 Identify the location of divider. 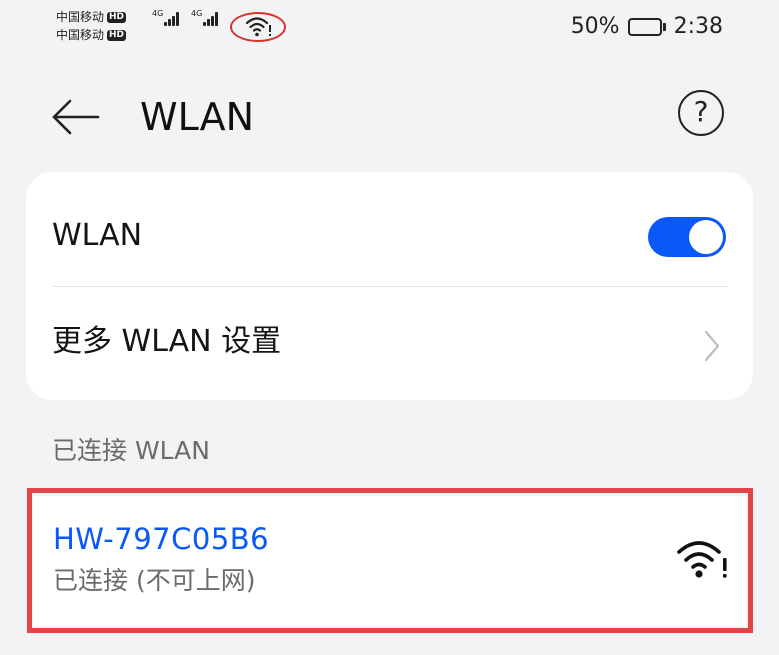
(390, 286).